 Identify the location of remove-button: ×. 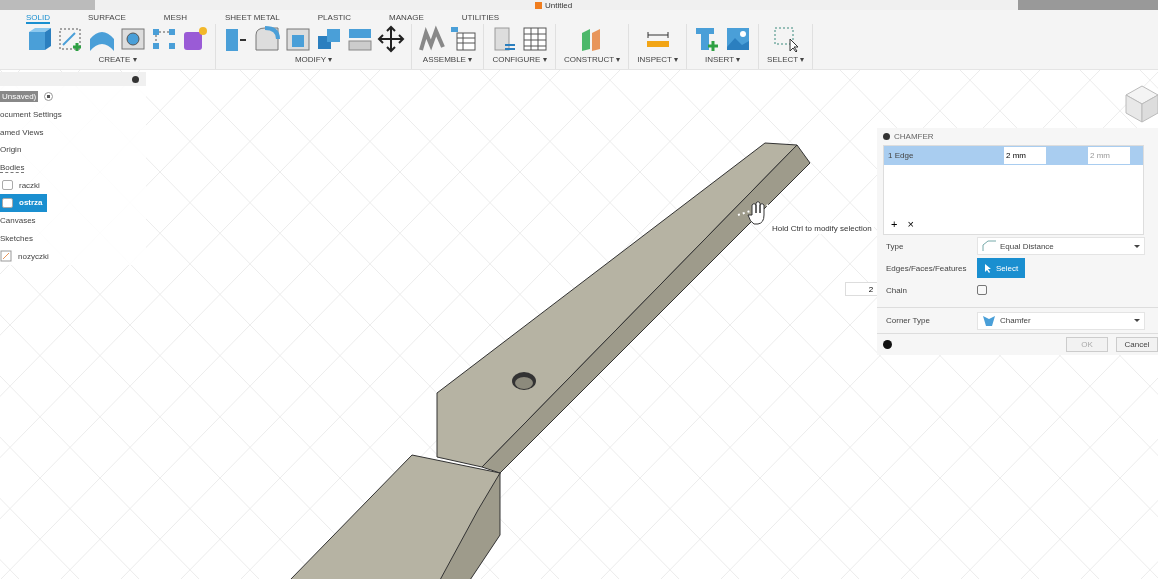
(910, 224).